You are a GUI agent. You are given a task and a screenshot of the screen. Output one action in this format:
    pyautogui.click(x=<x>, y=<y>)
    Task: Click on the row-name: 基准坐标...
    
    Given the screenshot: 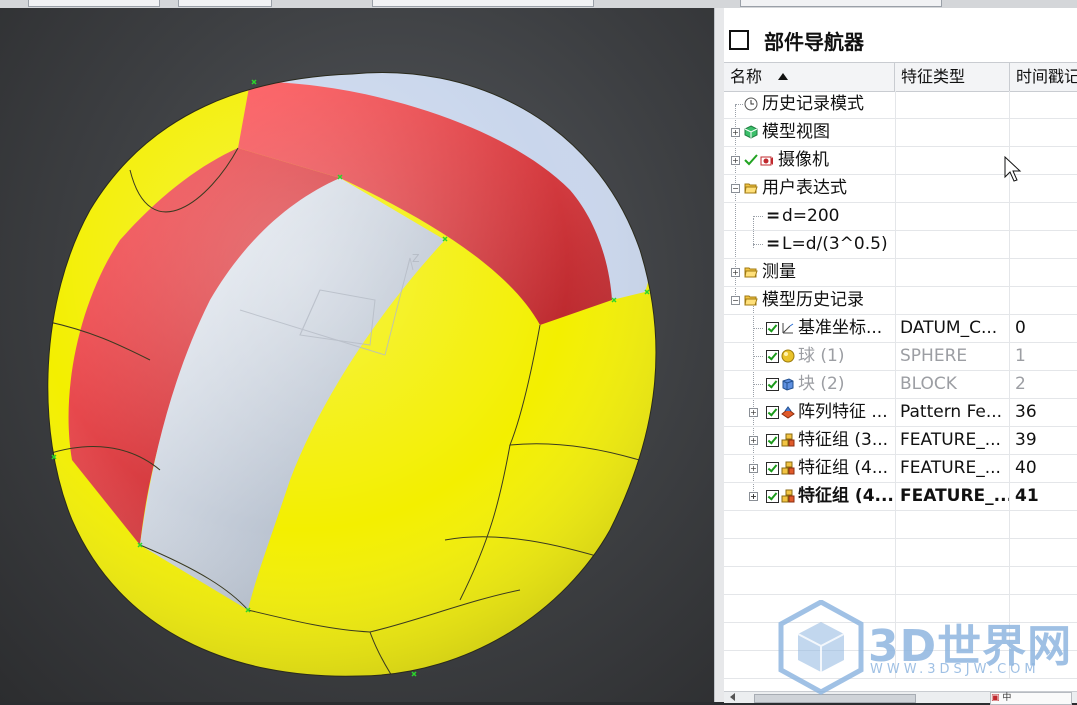 What is the action you would take?
    pyautogui.click(x=840, y=328)
    